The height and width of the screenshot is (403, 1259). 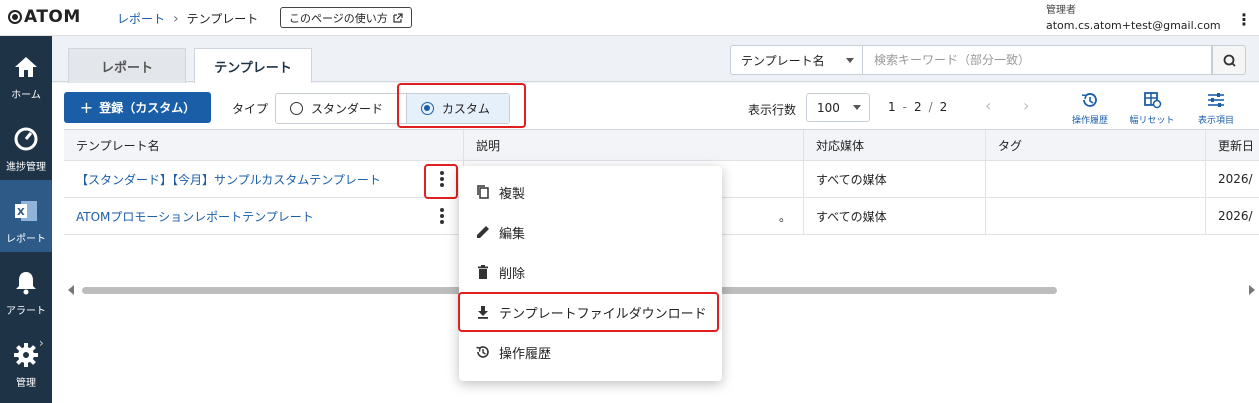 I want to click on reset-width-tool-button: 幅リセット, so click(x=1152, y=108).